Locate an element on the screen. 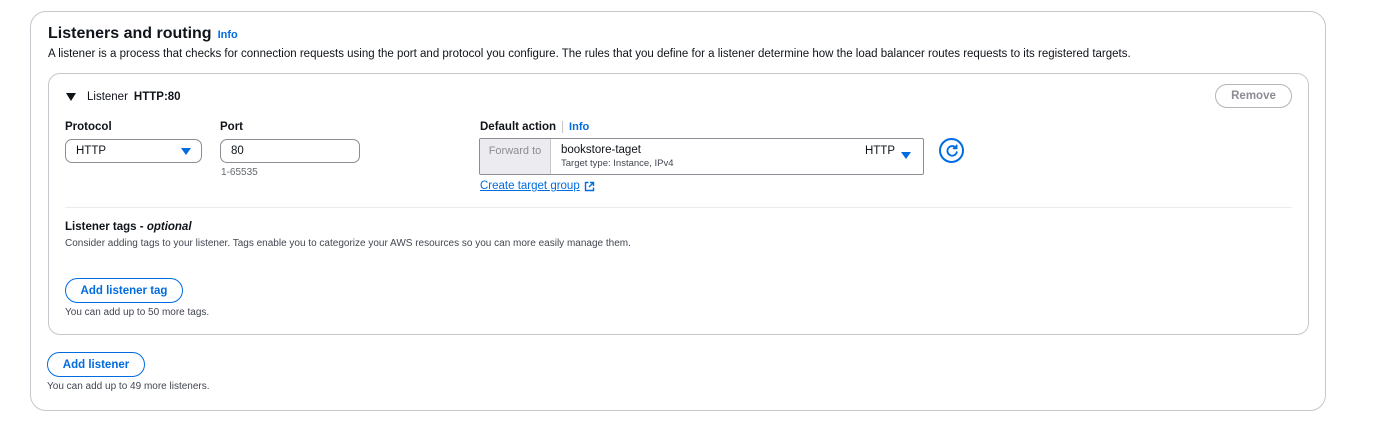 The height and width of the screenshot is (426, 1389). listener-tags-title-main: Listener tags is located at coordinates (101, 227).